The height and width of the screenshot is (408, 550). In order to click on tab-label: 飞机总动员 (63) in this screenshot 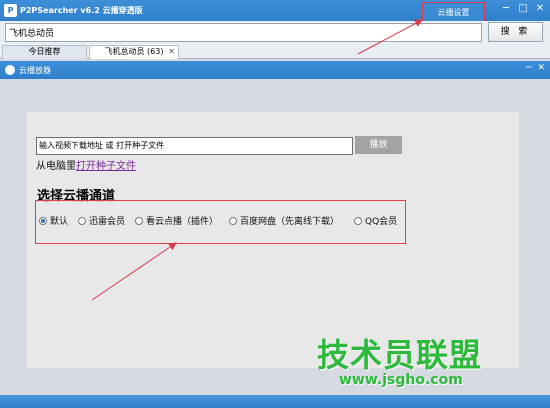, I will do `click(134, 51)`.